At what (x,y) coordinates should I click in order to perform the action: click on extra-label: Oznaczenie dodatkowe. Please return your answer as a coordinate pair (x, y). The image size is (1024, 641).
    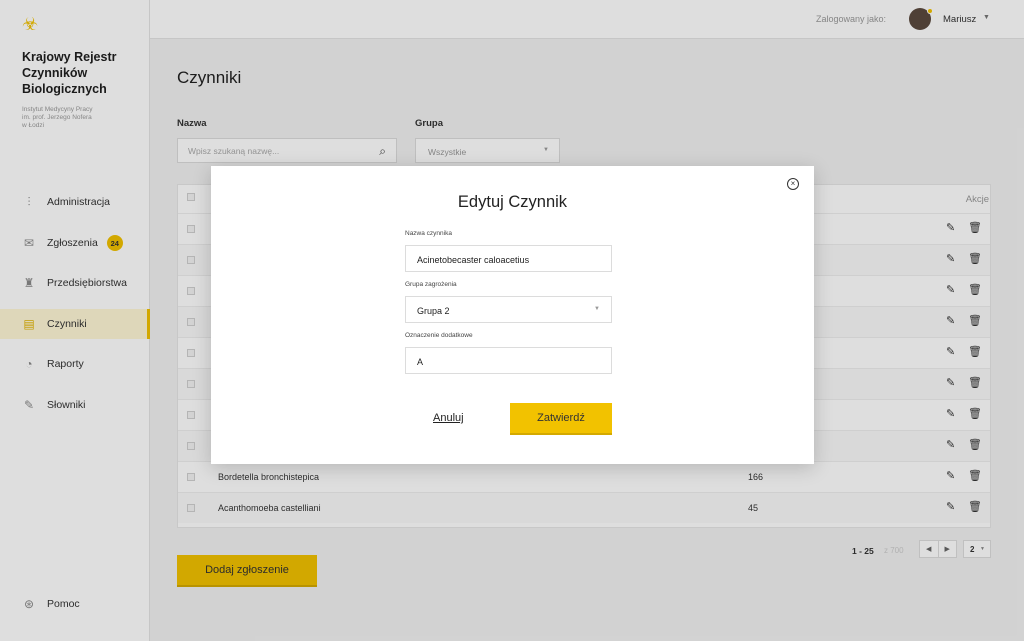
    Looking at the image, I should click on (439, 335).